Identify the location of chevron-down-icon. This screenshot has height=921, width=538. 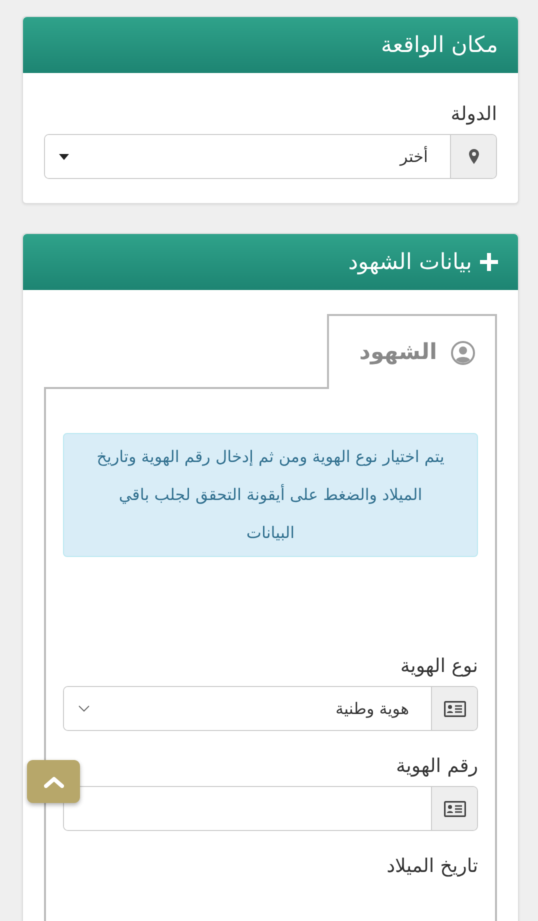
(84, 708).